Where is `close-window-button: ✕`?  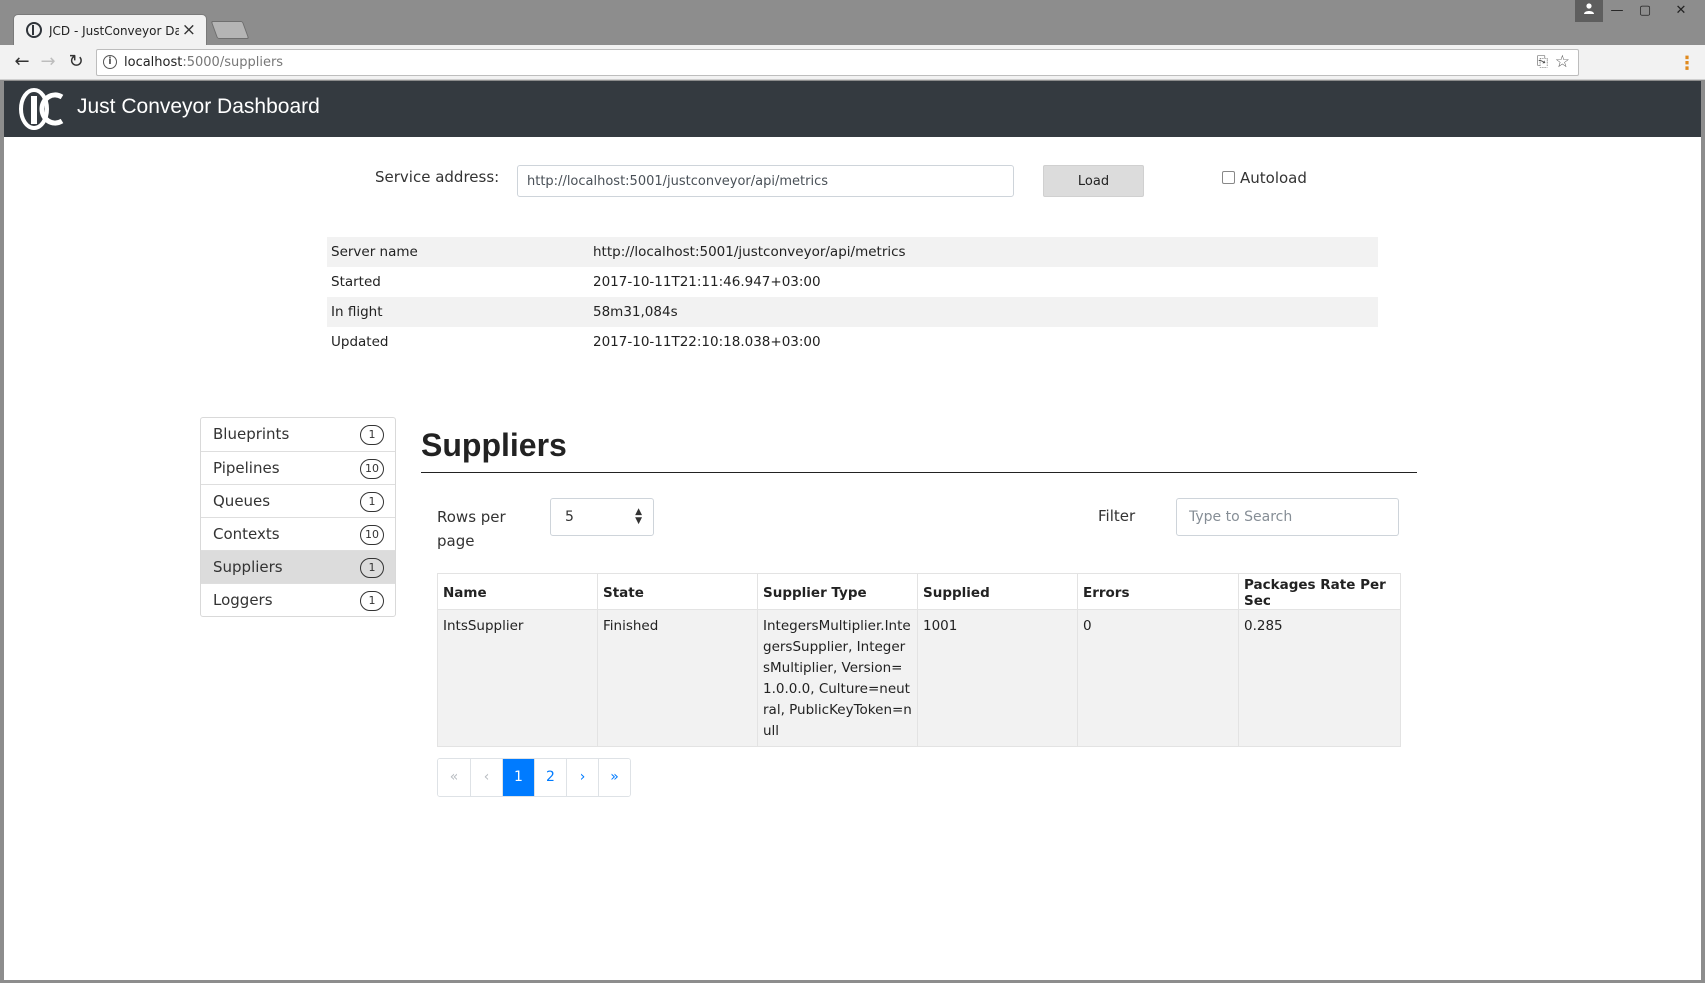 close-window-button: ✕ is located at coordinates (1681, 11).